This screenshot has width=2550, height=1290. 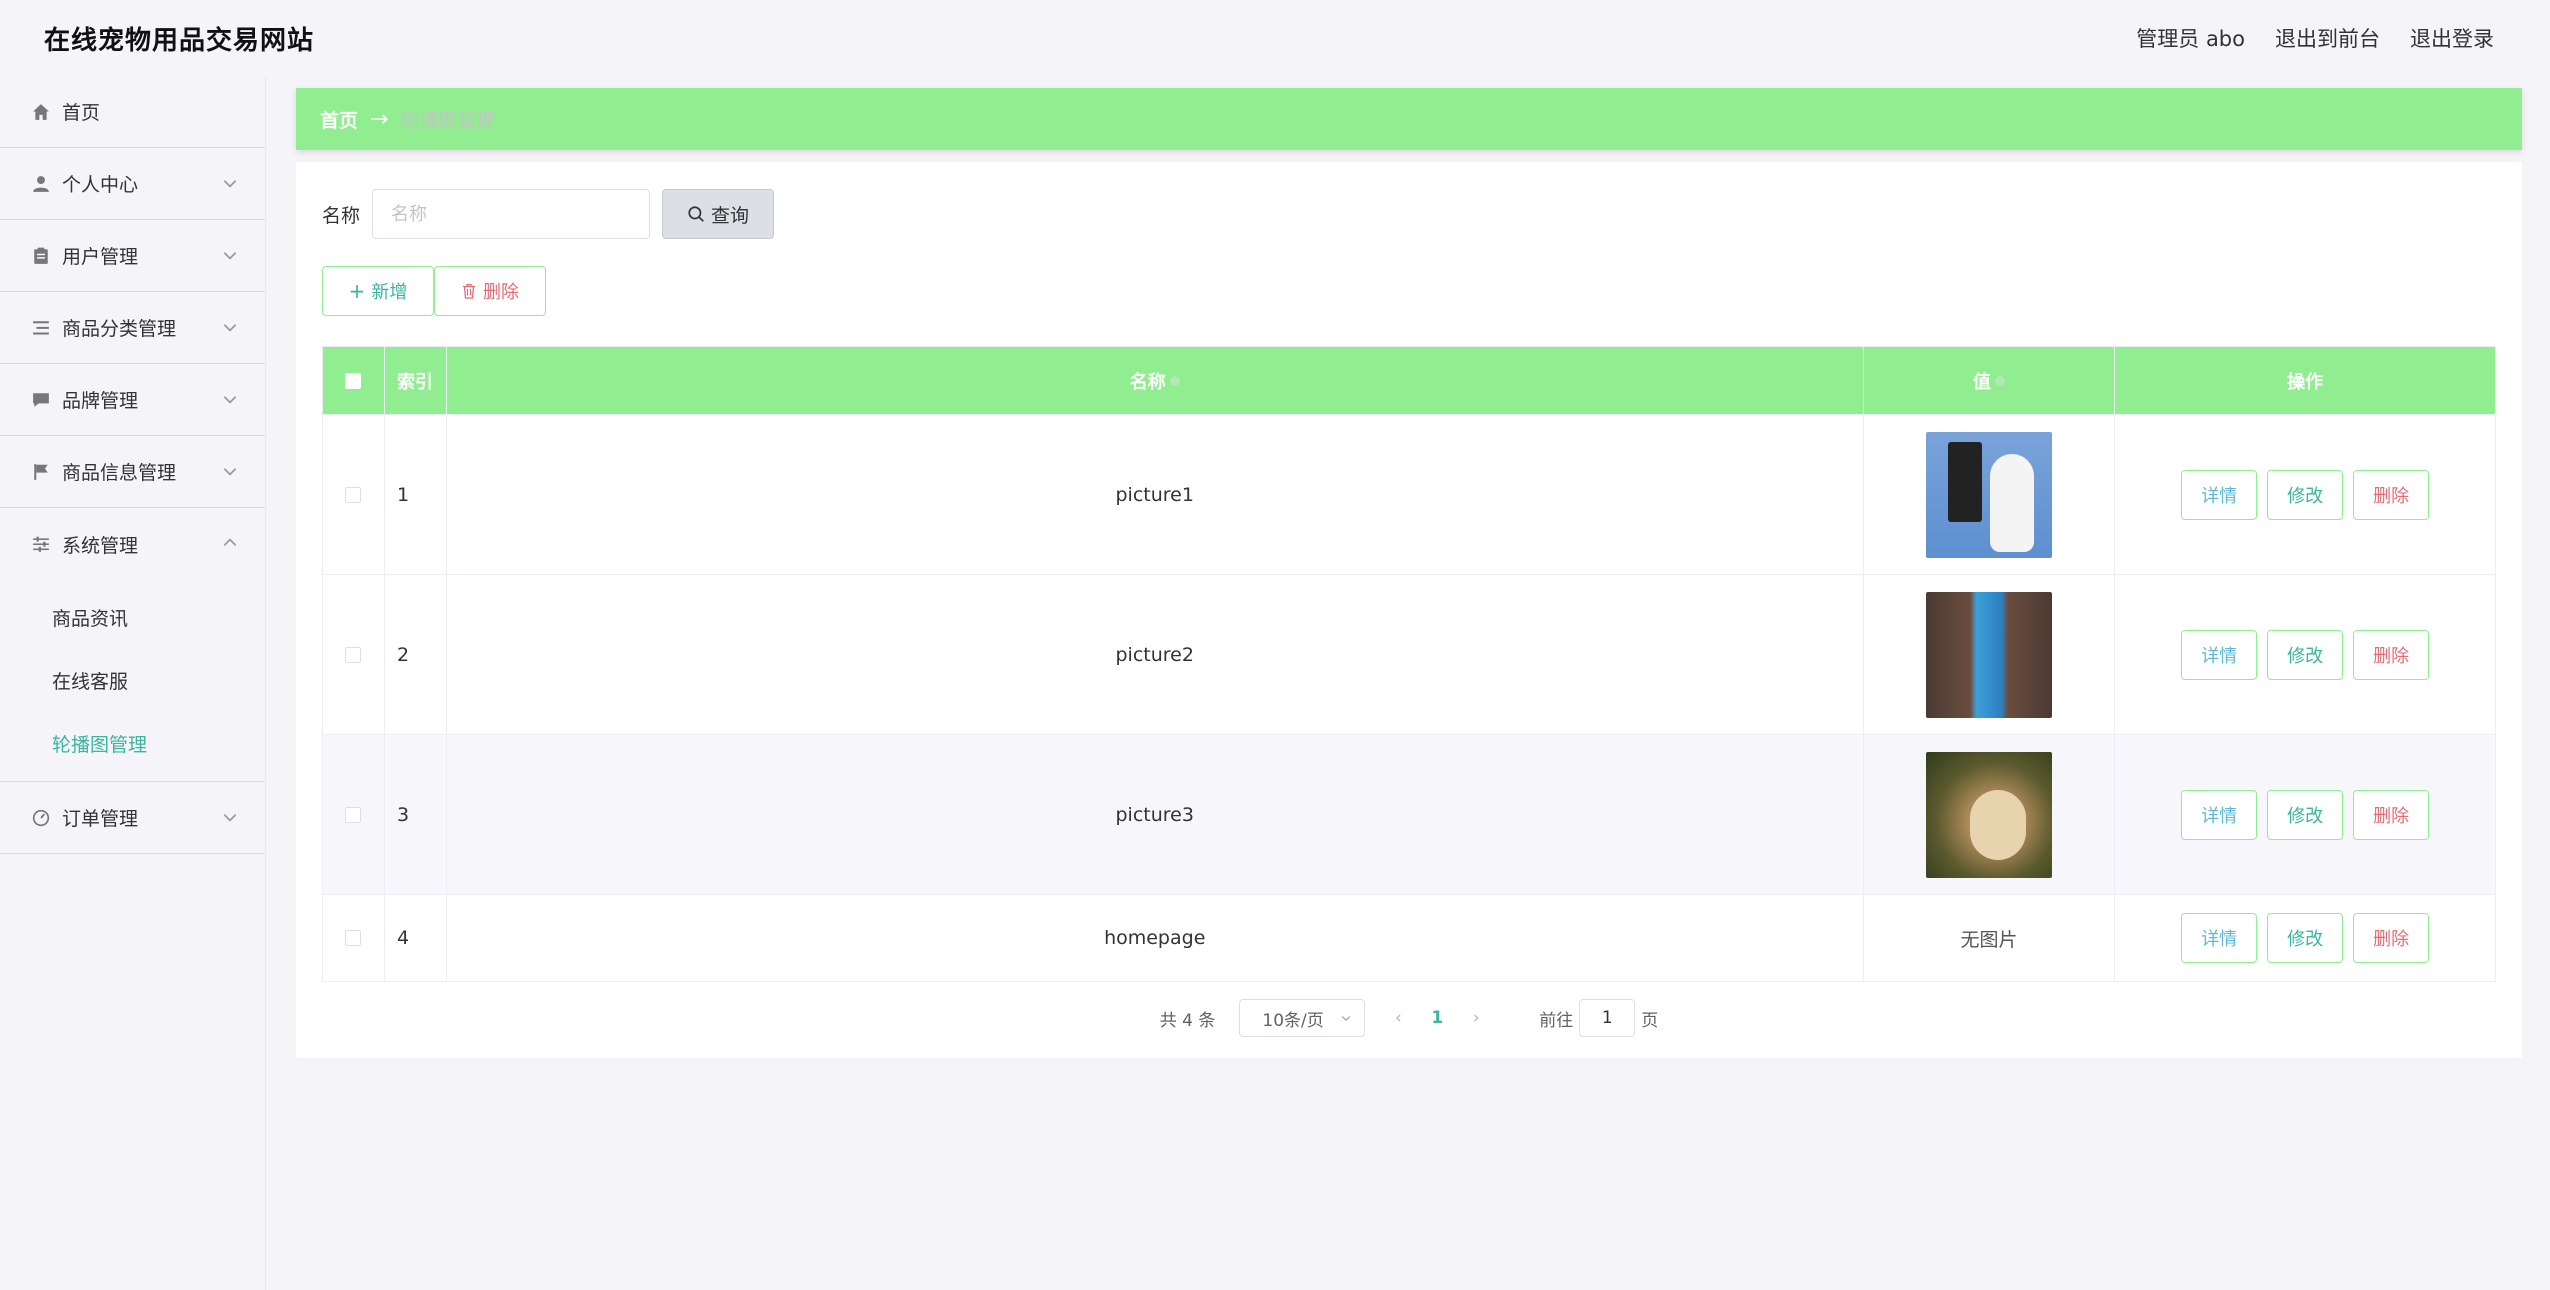 I want to click on table-row: 1 picture1 详情 修改 删除, so click(x=1409, y=495).